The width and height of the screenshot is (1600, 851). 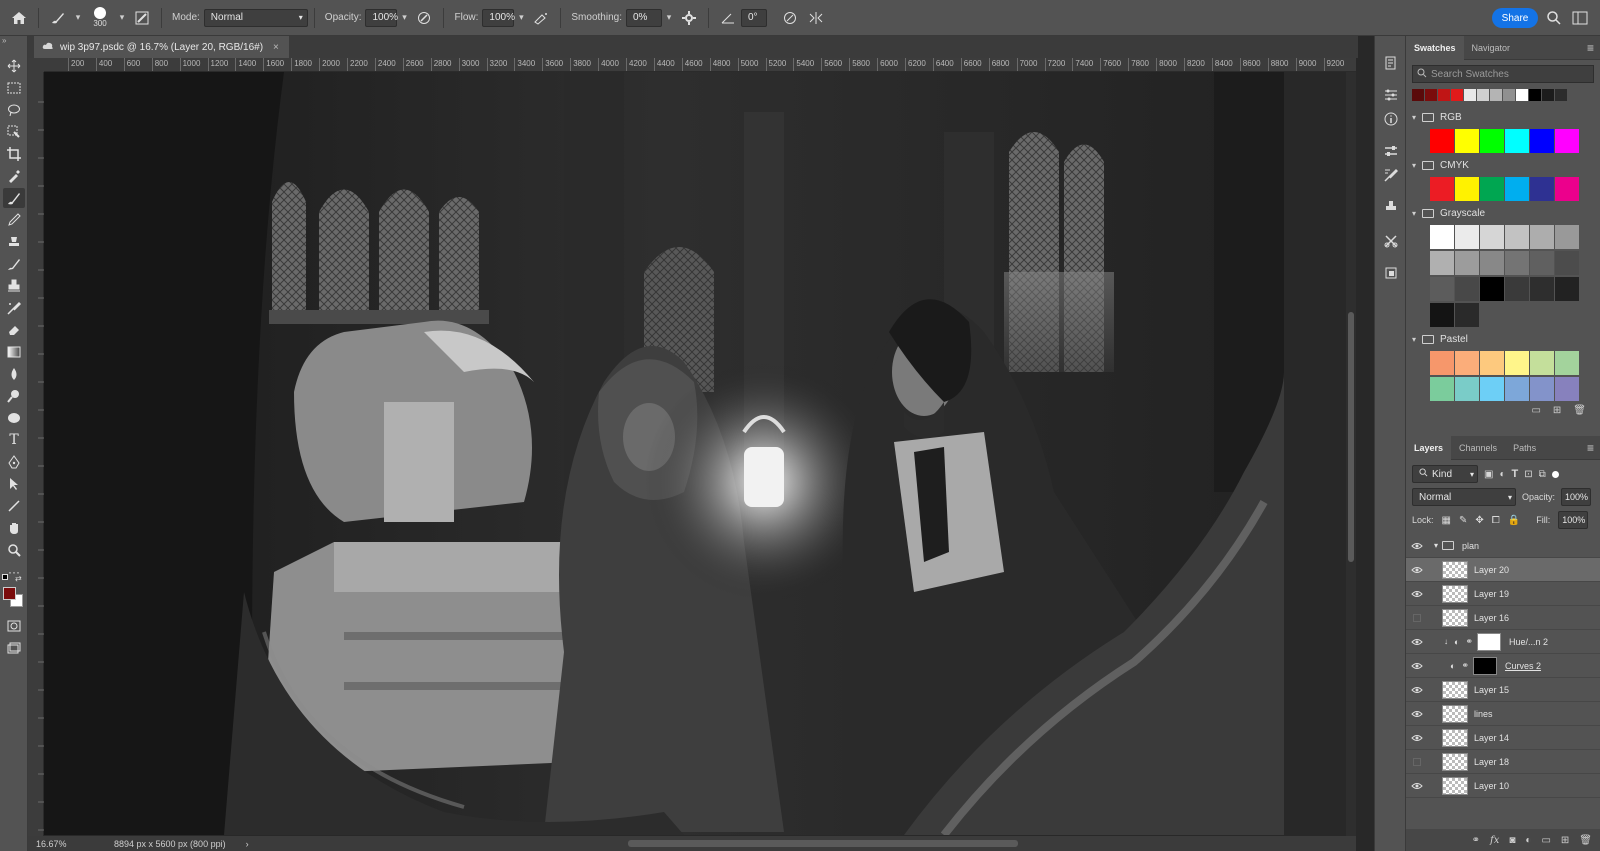 What do you see at coordinates (14, 132) in the screenshot?
I see `object-select-tool-icon` at bounding box center [14, 132].